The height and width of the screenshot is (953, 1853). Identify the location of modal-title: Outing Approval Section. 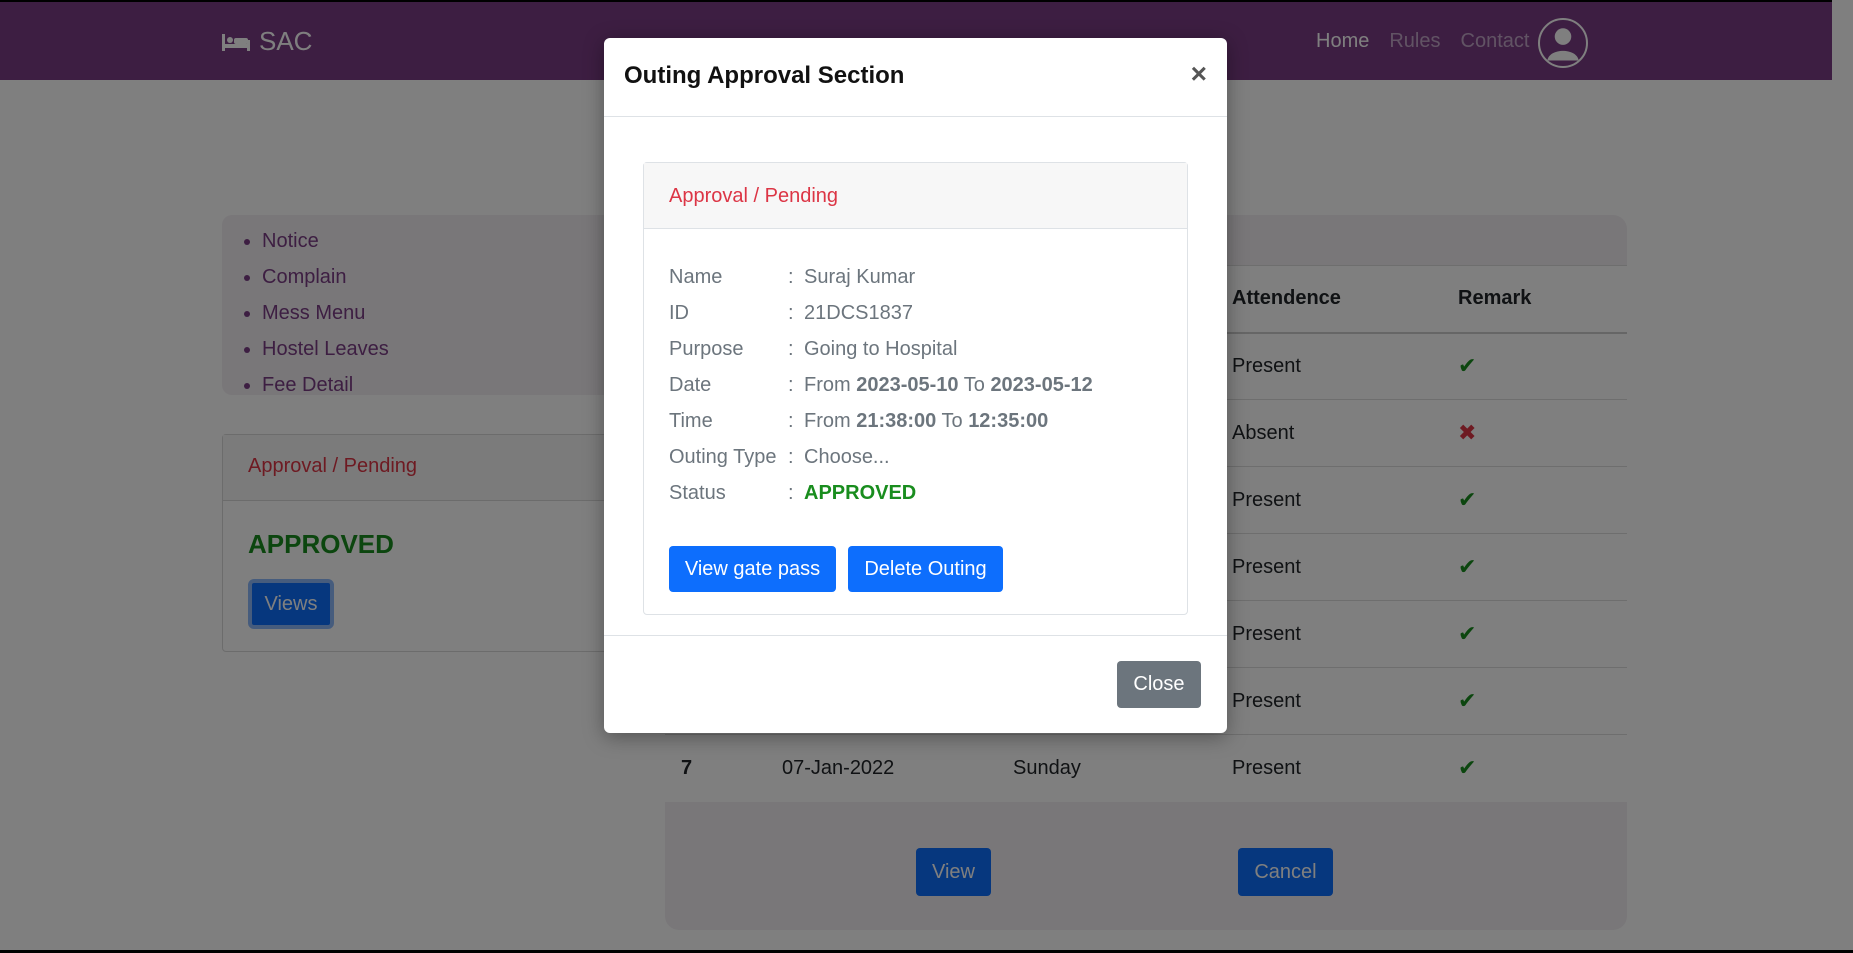
(764, 75).